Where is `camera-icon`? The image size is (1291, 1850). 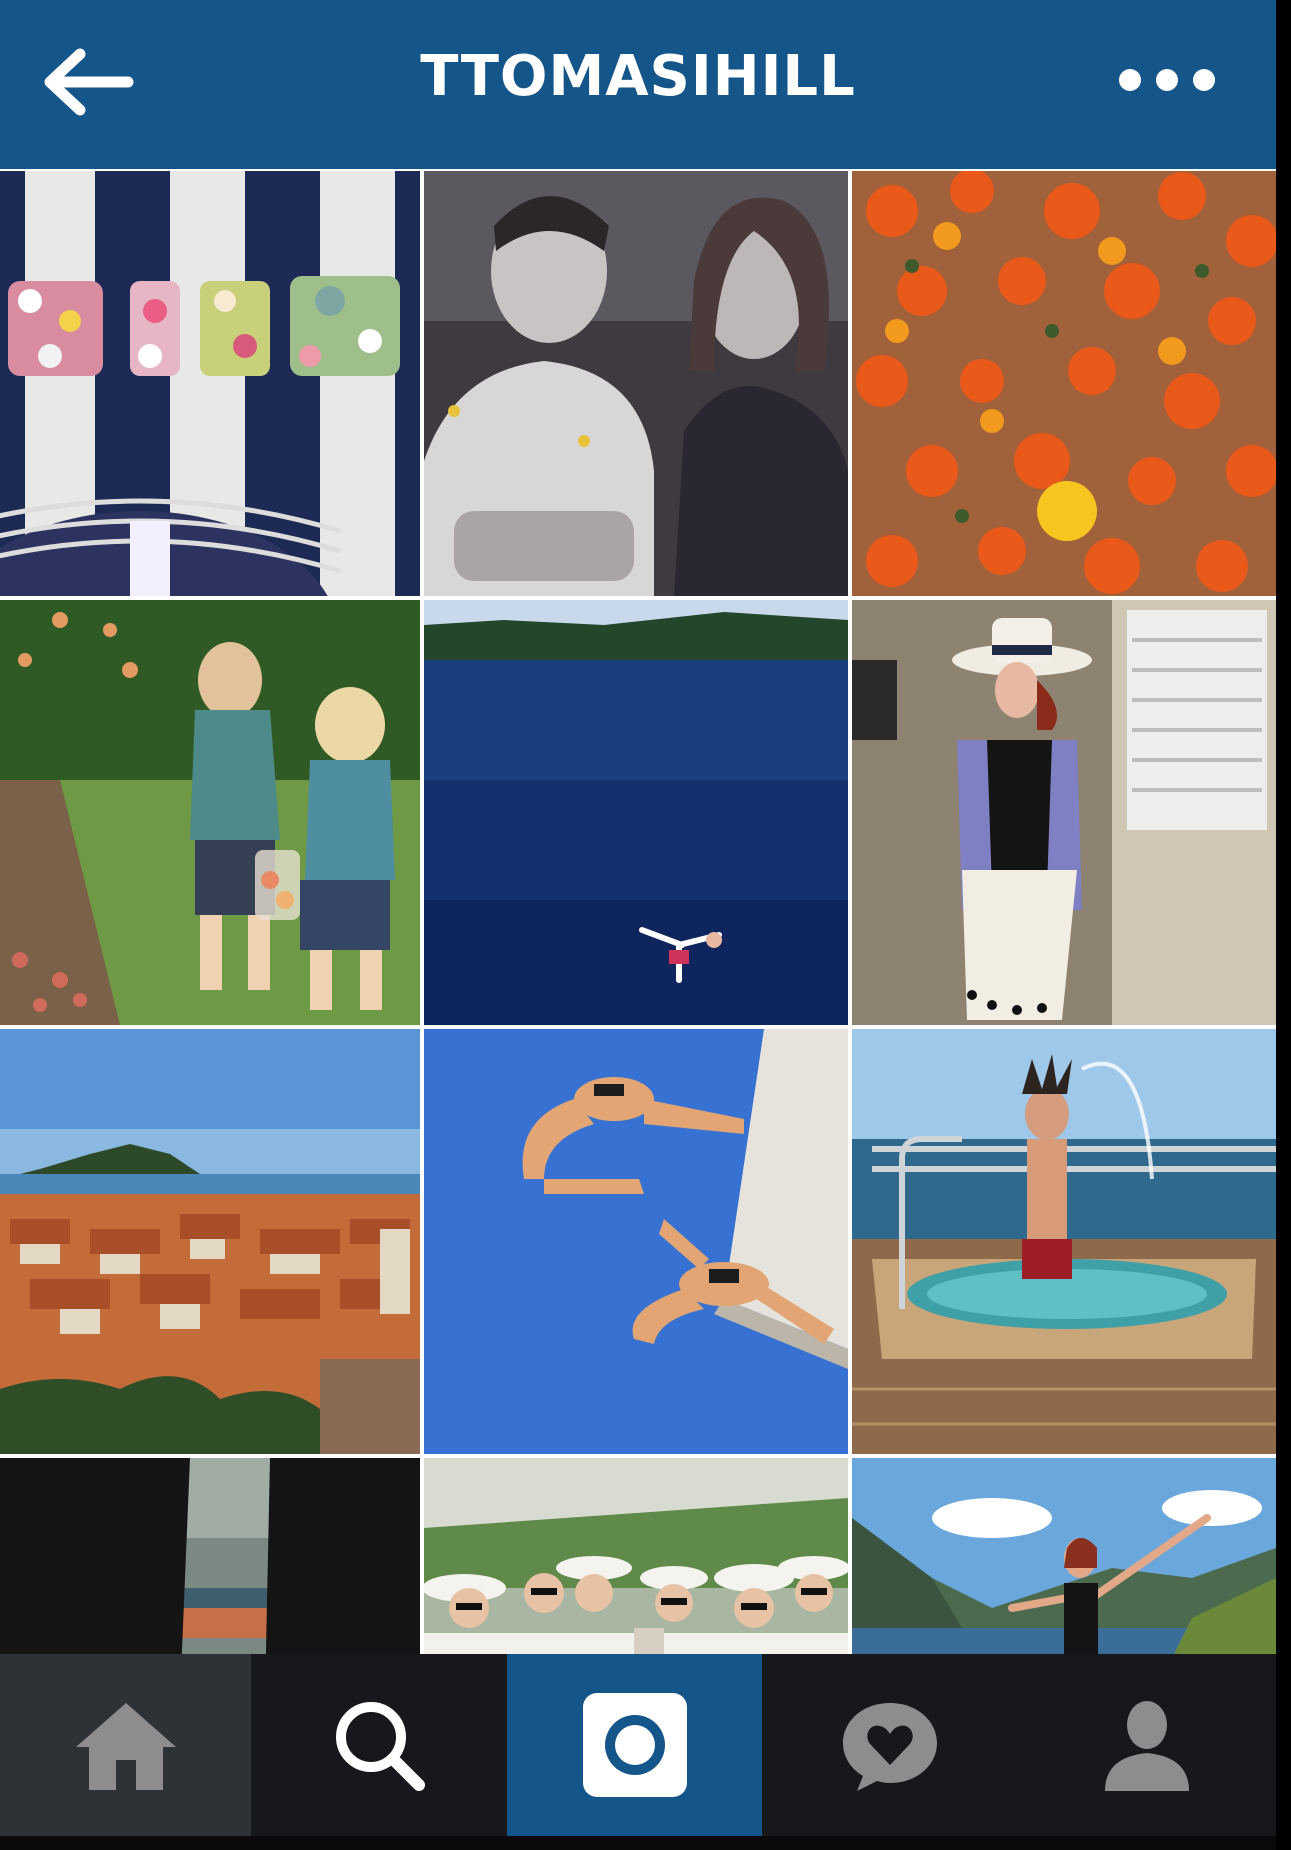 camera-icon is located at coordinates (634, 1745).